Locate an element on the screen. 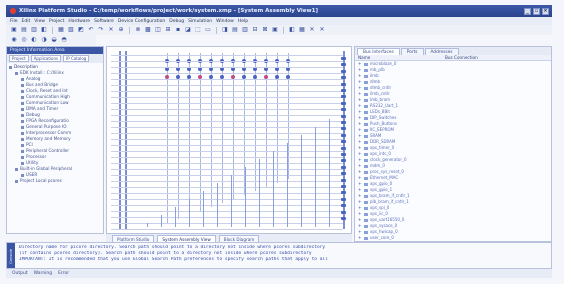  tab-output: Output is located at coordinates (20, 273).